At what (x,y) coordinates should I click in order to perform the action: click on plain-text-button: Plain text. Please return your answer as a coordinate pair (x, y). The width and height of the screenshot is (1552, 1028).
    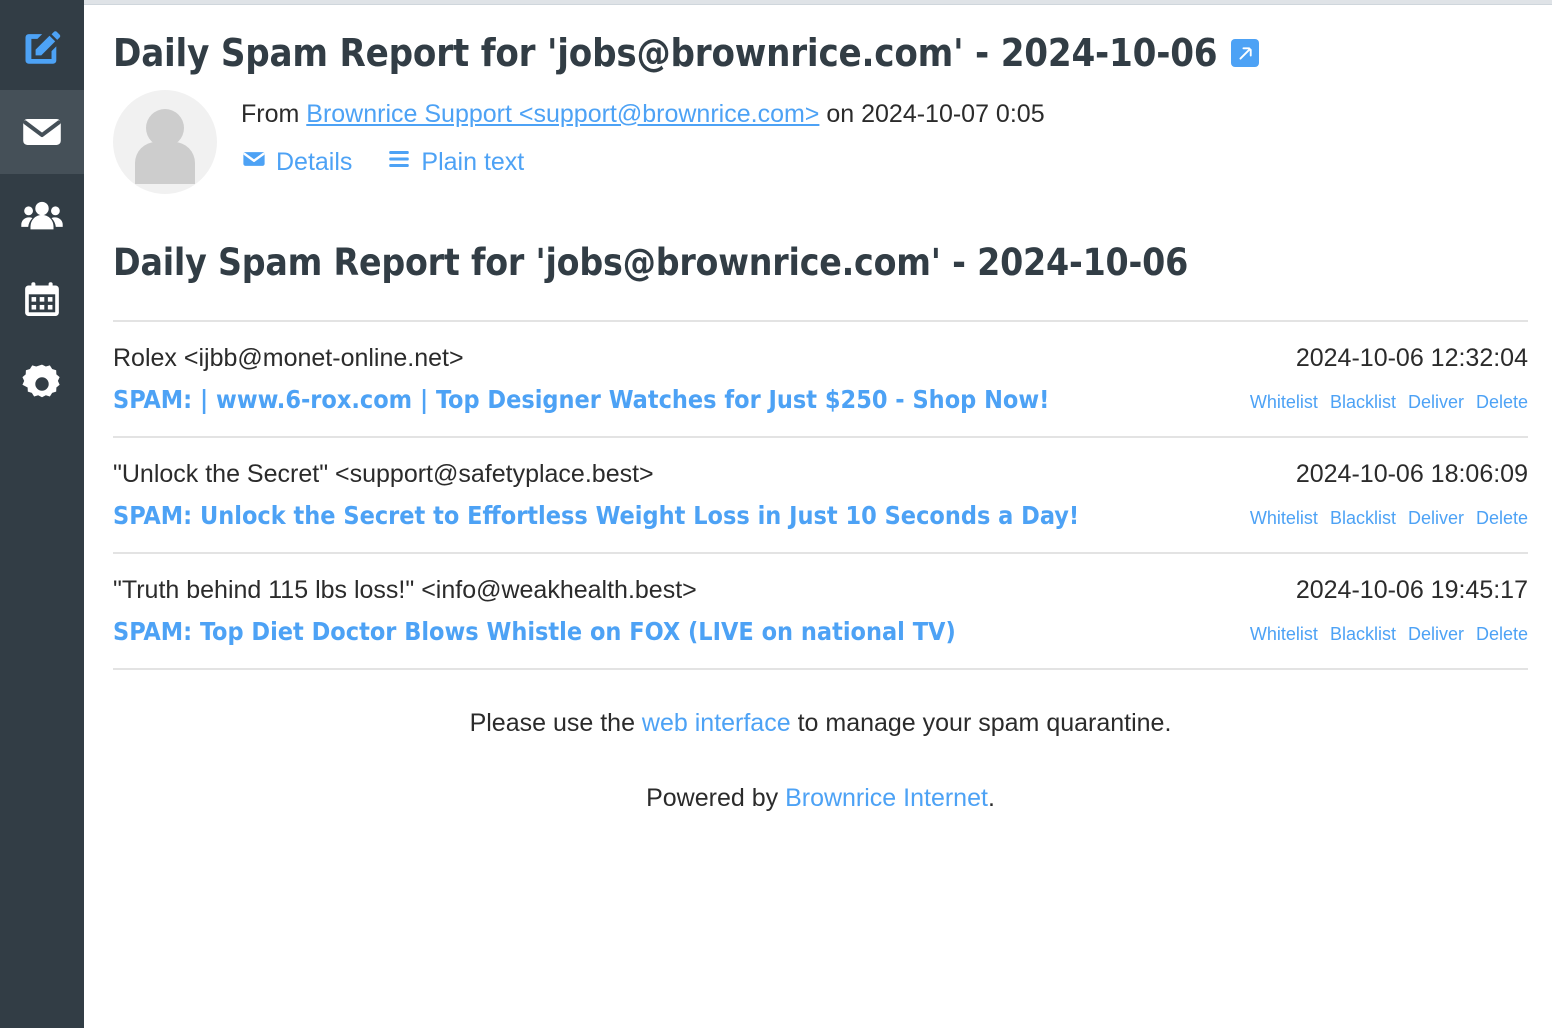
    Looking at the image, I should click on (455, 162).